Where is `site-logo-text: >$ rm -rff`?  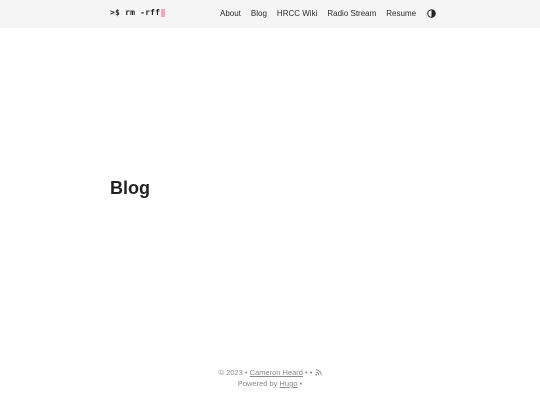 site-logo-text: >$ rm -rff is located at coordinates (135, 12).